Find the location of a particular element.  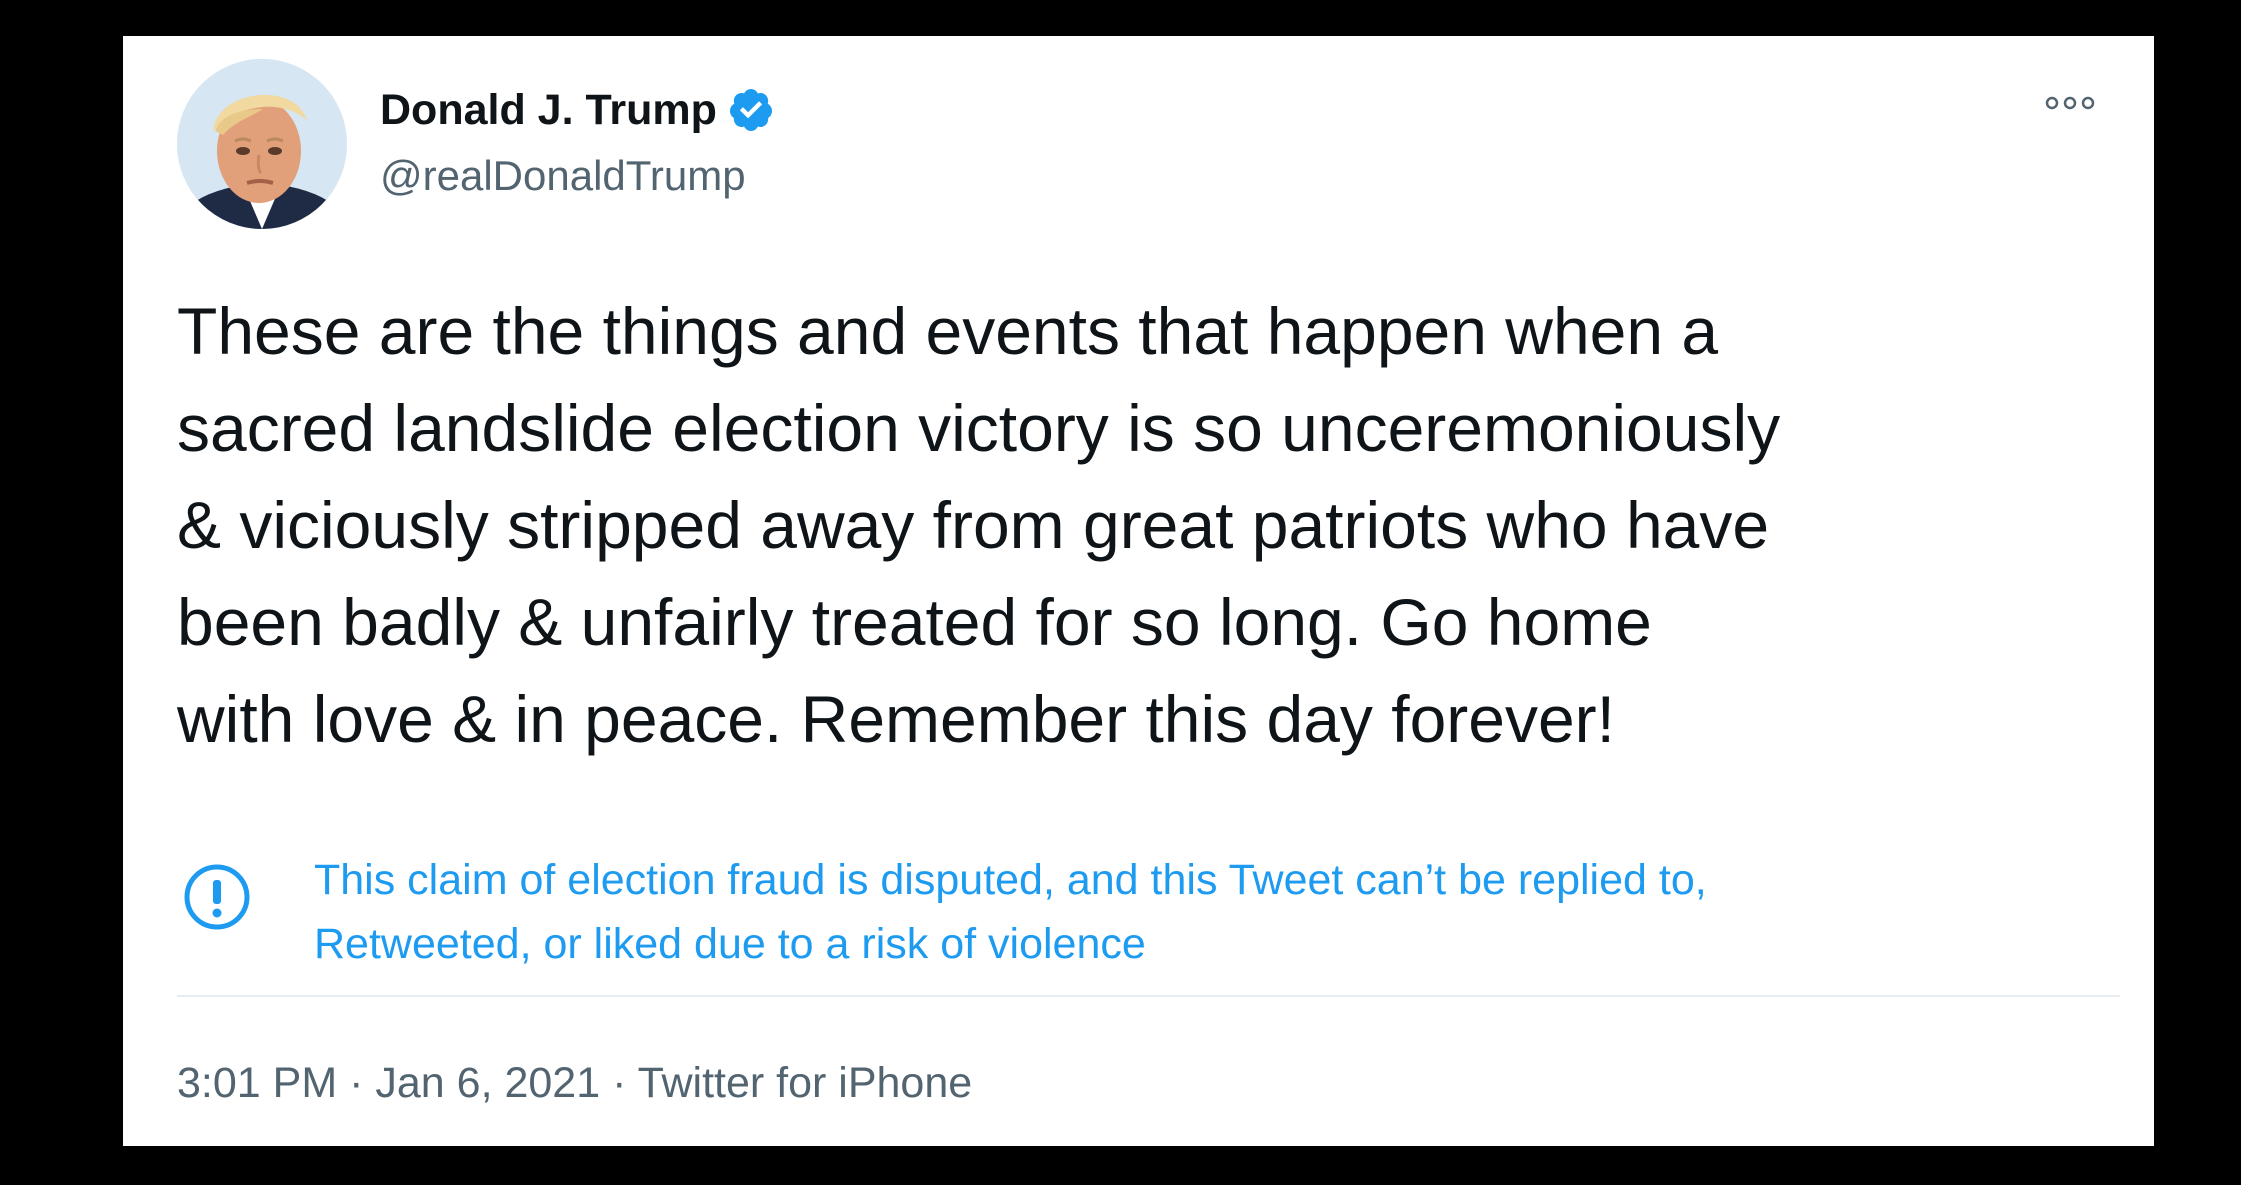

avatar-portrait is located at coordinates (262, 144).